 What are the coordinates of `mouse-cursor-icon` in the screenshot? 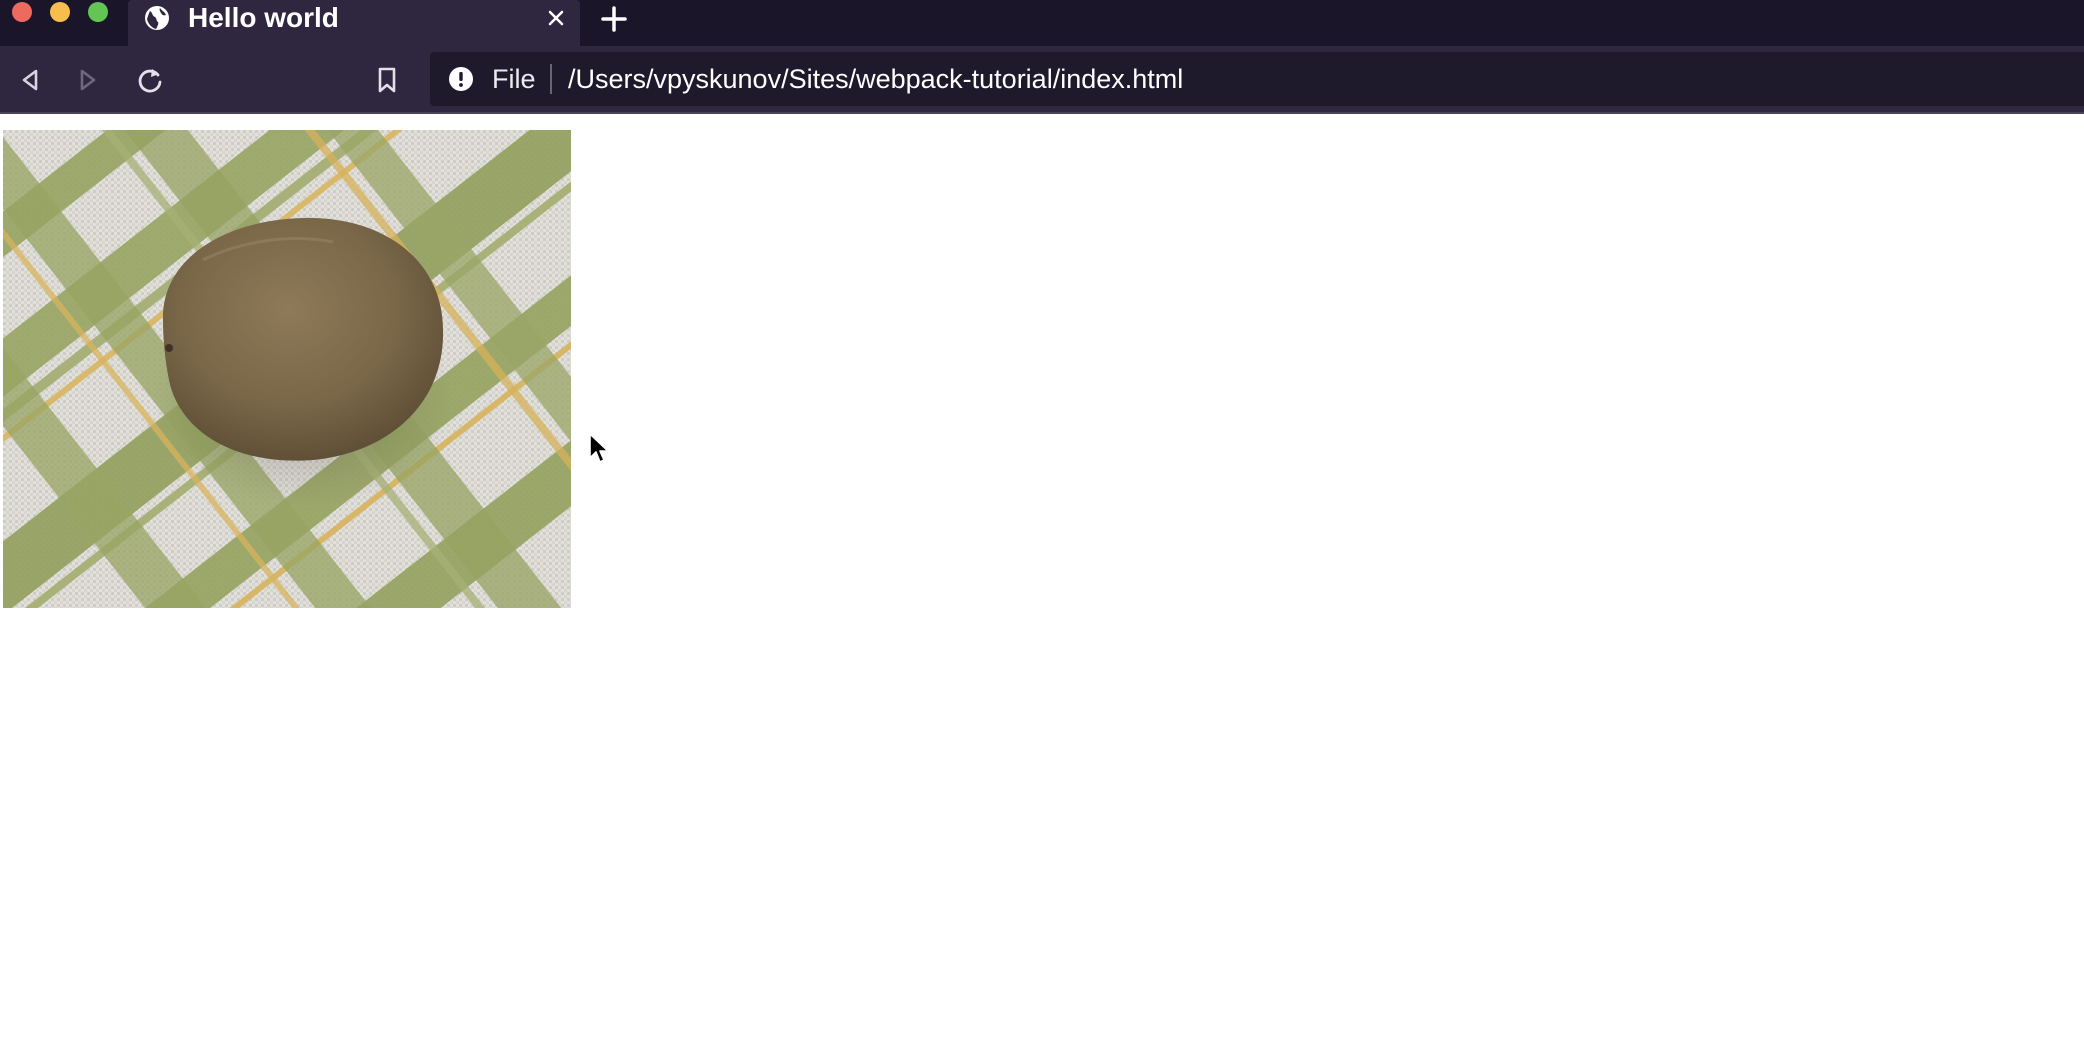 It's located at (599, 449).